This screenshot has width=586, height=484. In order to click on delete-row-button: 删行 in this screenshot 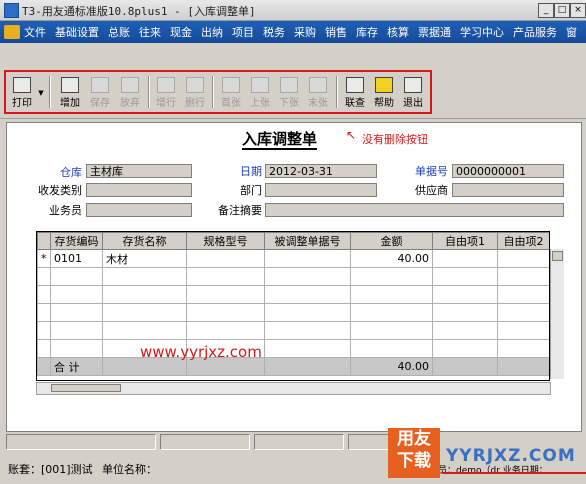, I will do `click(195, 92)`.